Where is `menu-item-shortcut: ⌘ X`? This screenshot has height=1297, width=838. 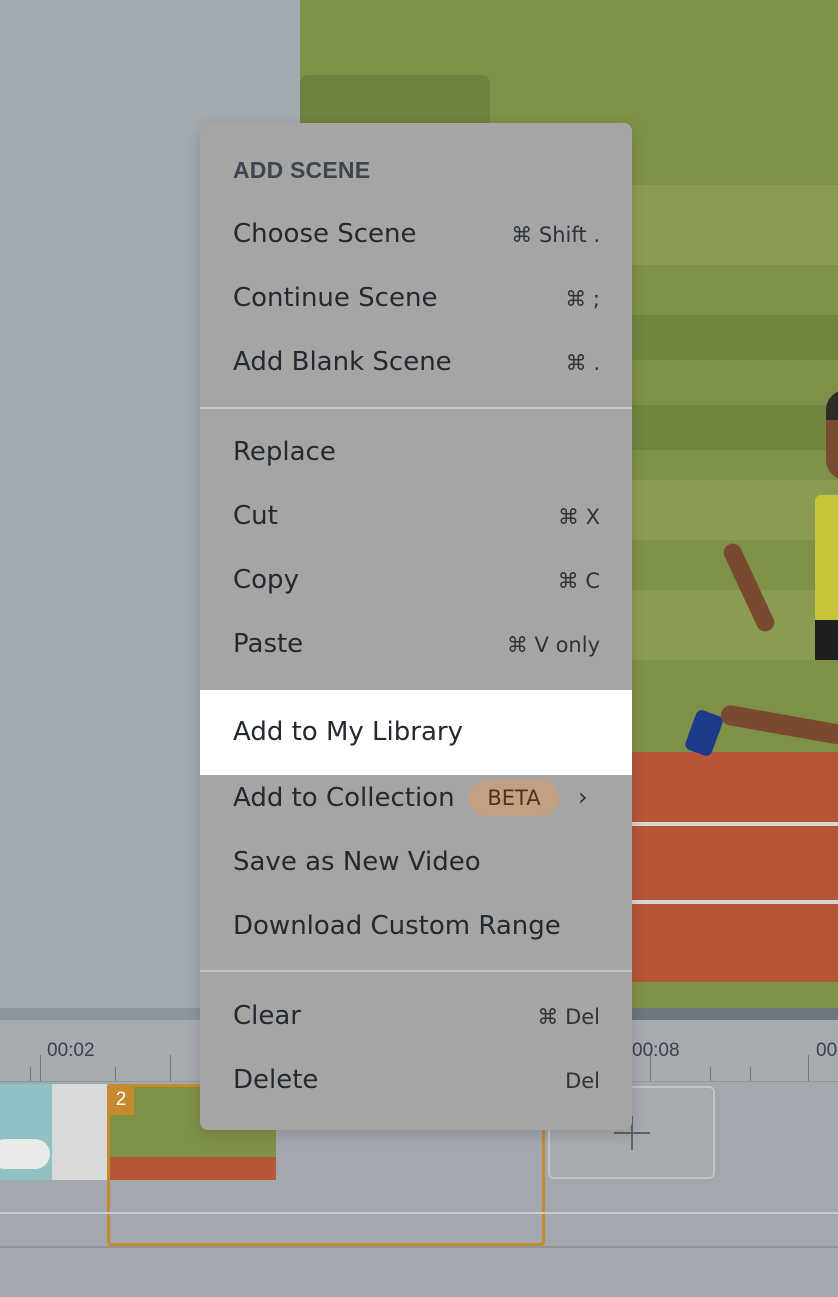 menu-item-shortcut: ⌘ X is located at coordinates (578, 517).